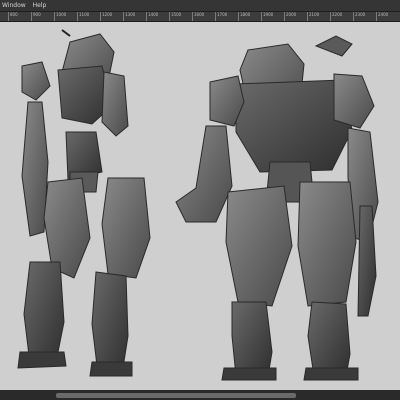  What do you see at coordinates (152, 16) in the screenshot?
I see `ruler-tick: 1400` at bounding box center [152, 16].